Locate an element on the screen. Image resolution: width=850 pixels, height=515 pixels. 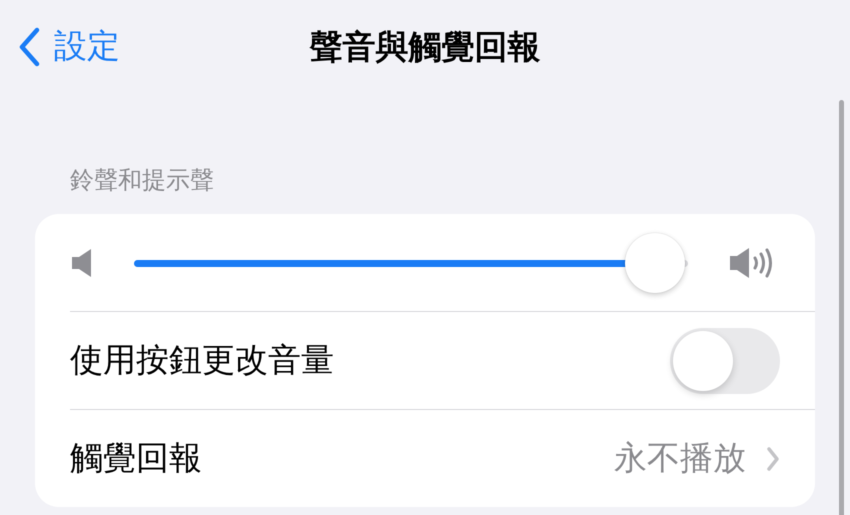
speaker-low-icon is located at coordinates (82, 262).